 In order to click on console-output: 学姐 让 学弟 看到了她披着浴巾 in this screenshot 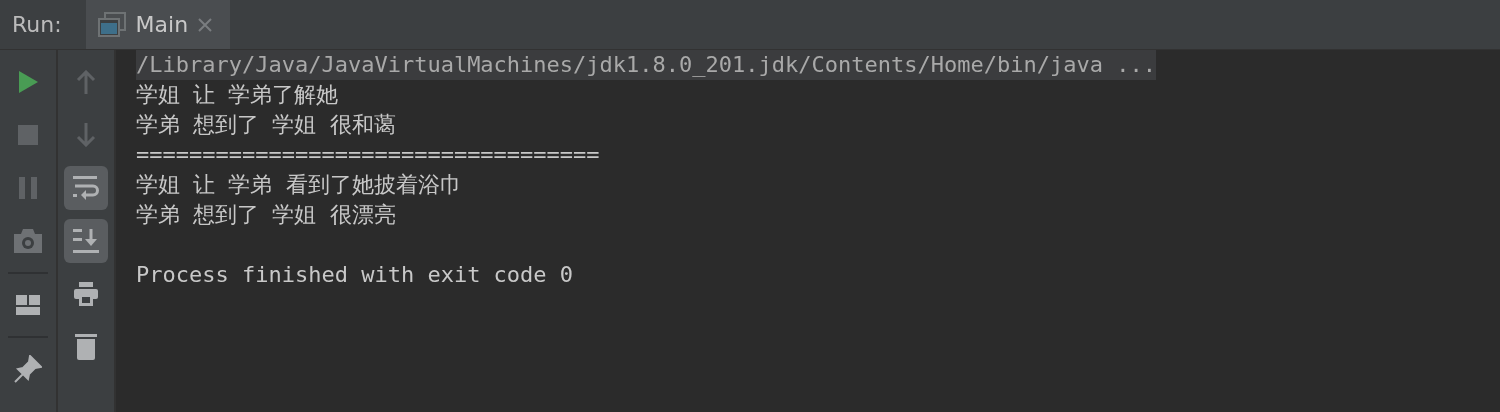, I will do `click(299, 185)`.